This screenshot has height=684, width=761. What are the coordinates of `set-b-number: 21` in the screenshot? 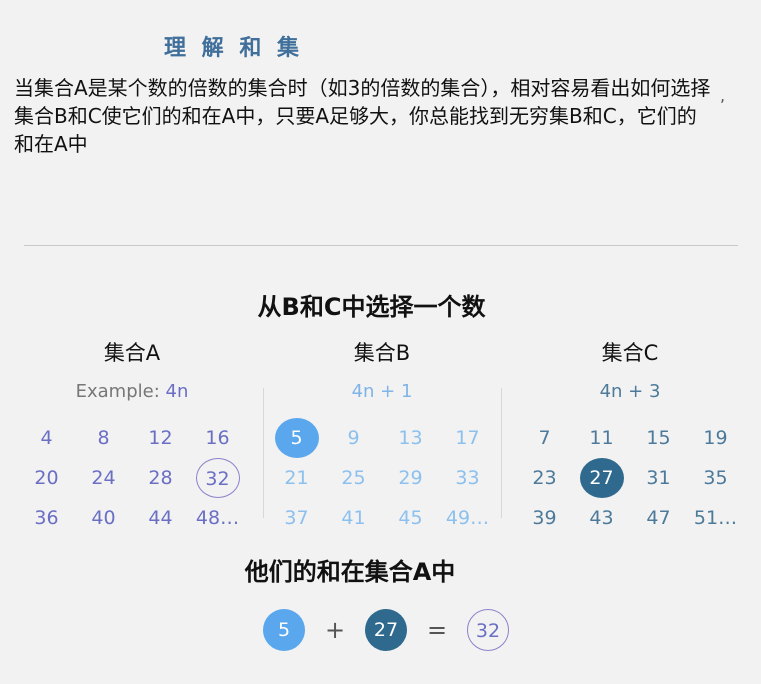 It's located at (297, 478).